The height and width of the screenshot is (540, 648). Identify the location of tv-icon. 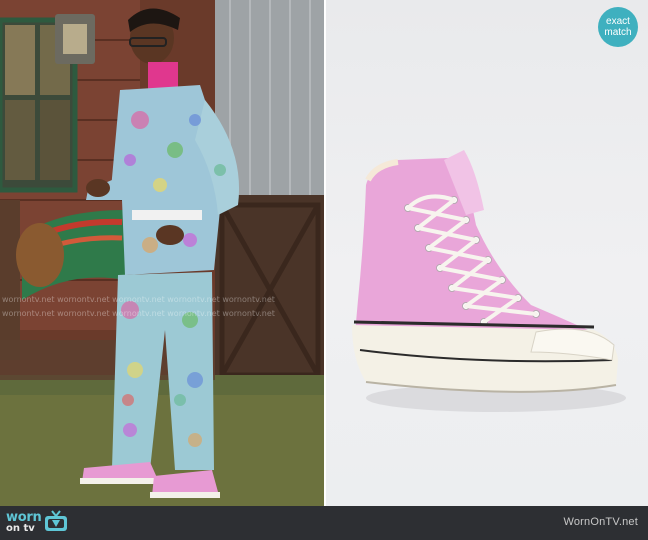
(56, 523).